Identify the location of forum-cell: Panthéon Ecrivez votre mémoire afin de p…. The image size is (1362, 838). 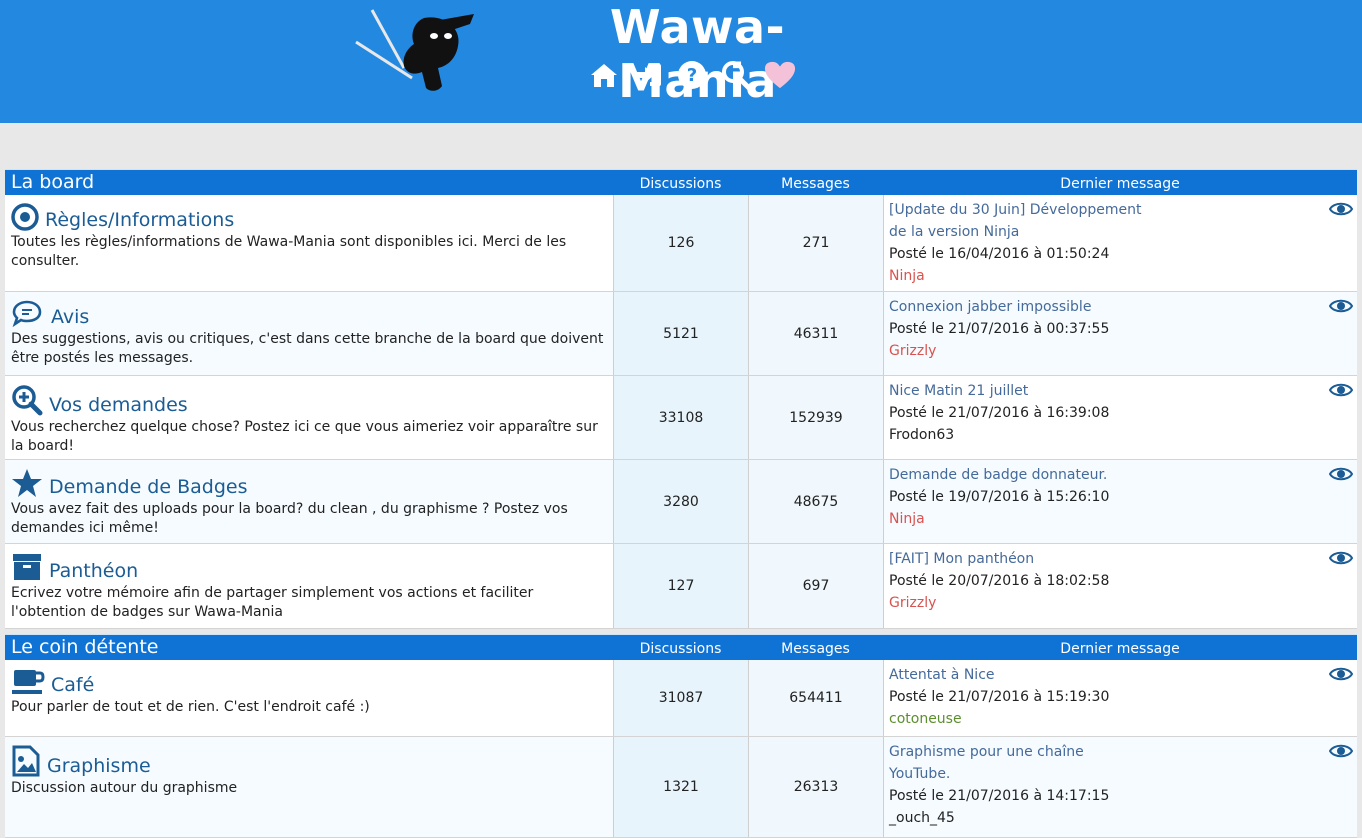
(309, 586).